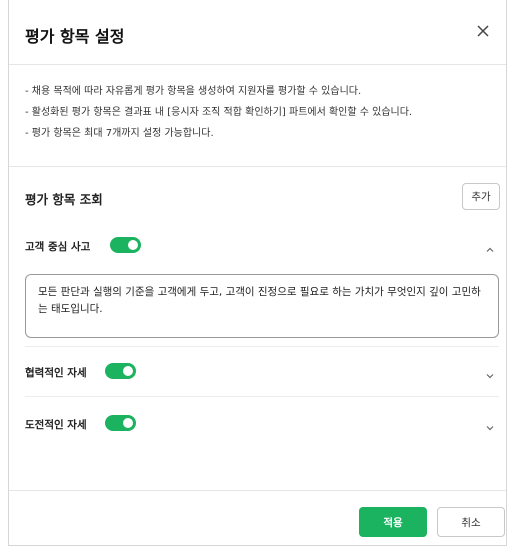 The height and width of the screenshot is (547, 508). I want to click on dialog-title: 평가 항목 설정, so click(75, 36).